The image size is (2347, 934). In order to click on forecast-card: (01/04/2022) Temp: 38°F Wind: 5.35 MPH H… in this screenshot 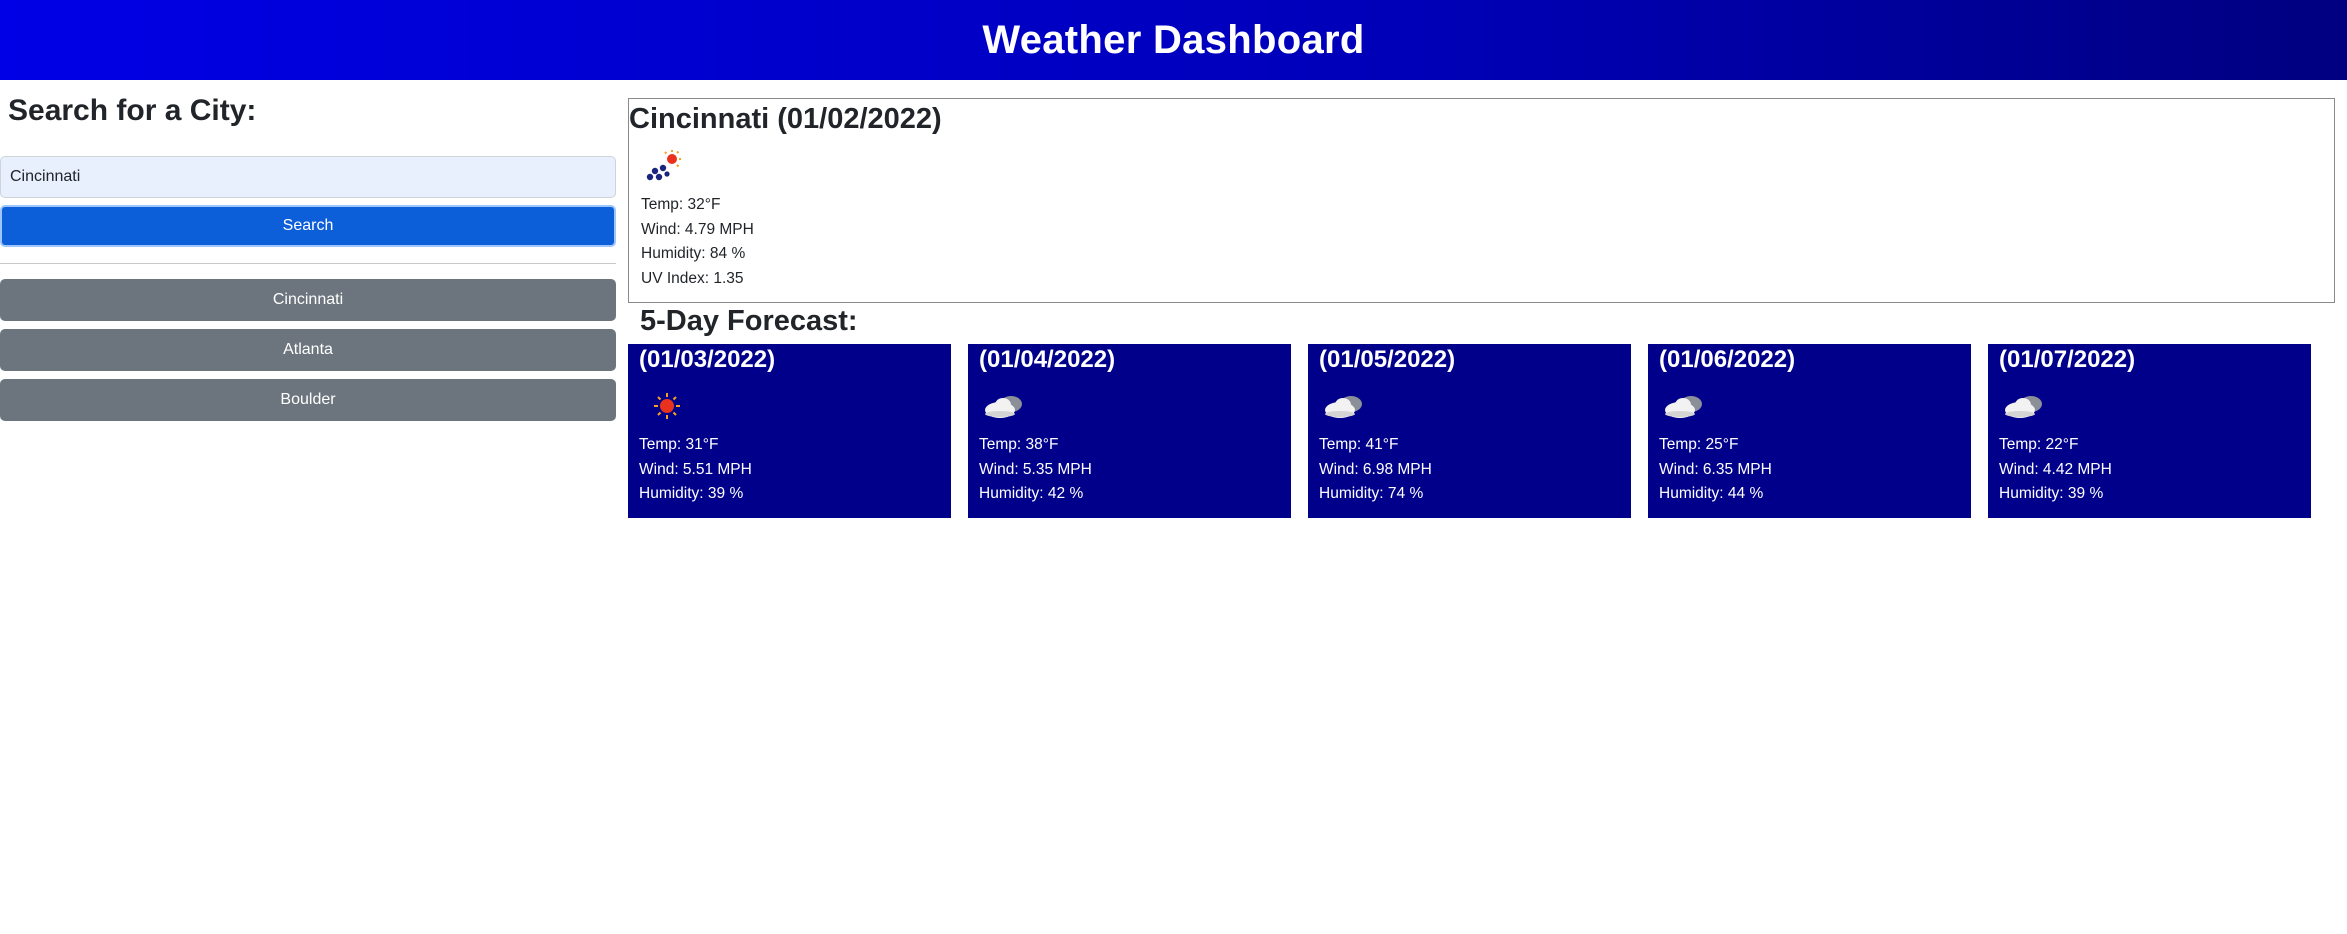, I will do `click(1129, 431)`.